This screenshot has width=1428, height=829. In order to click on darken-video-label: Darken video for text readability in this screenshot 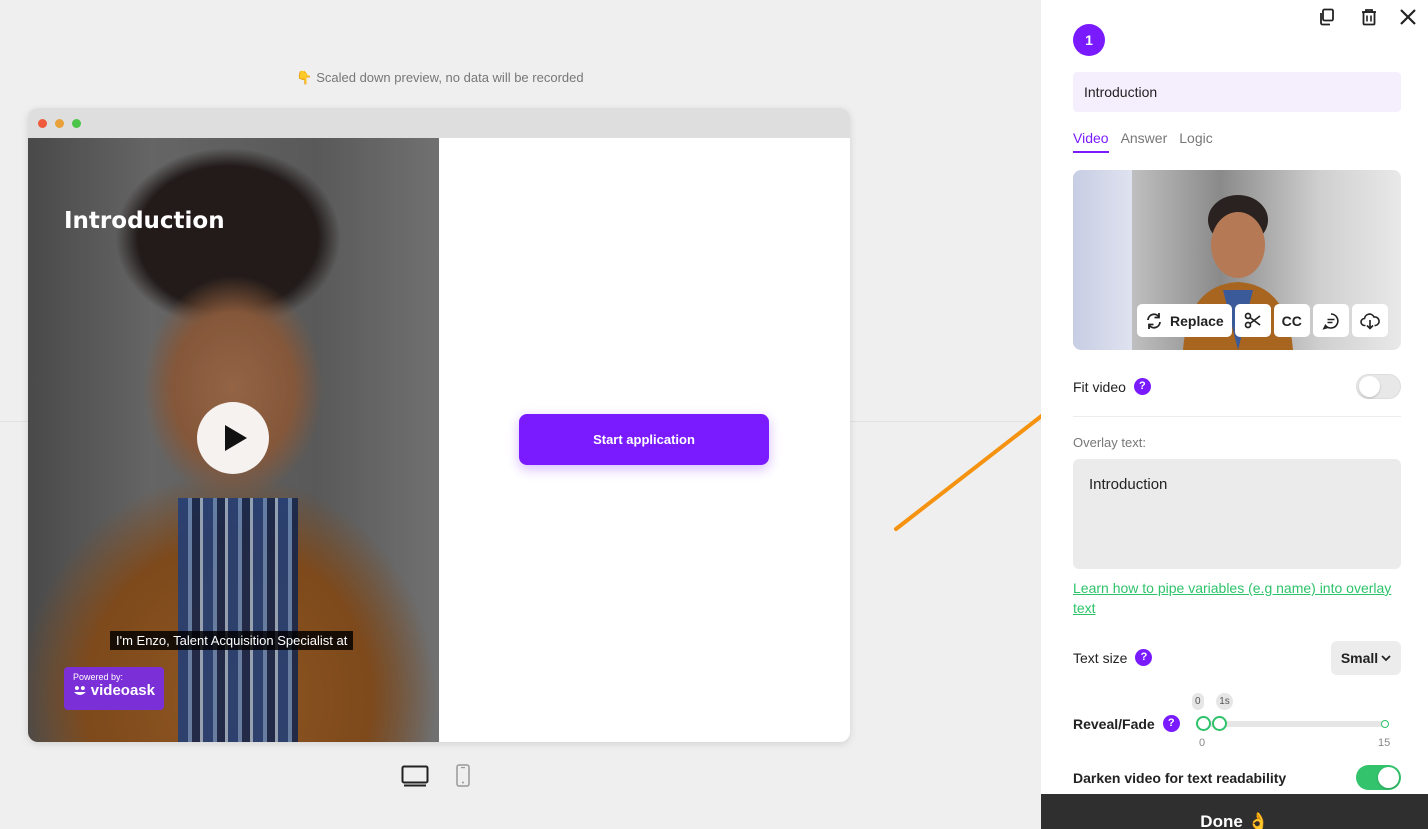, I will do `click(1180, 778)`.